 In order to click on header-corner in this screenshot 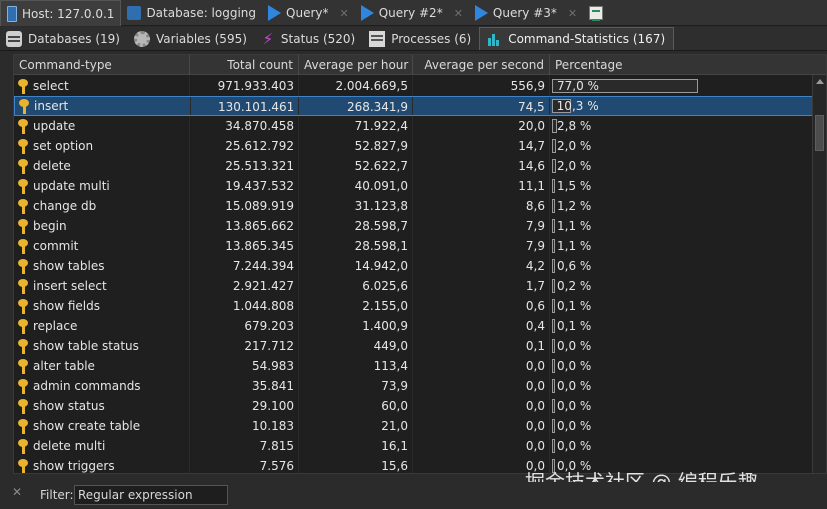, I will do `click(819, 65)`.